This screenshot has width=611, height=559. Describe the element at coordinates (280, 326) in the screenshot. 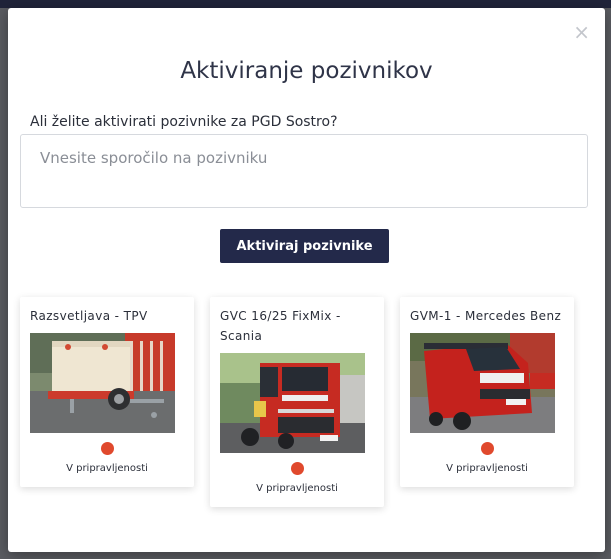

I see `vehicle-name: GVC 16/25 FixMix - Scania` at that location.